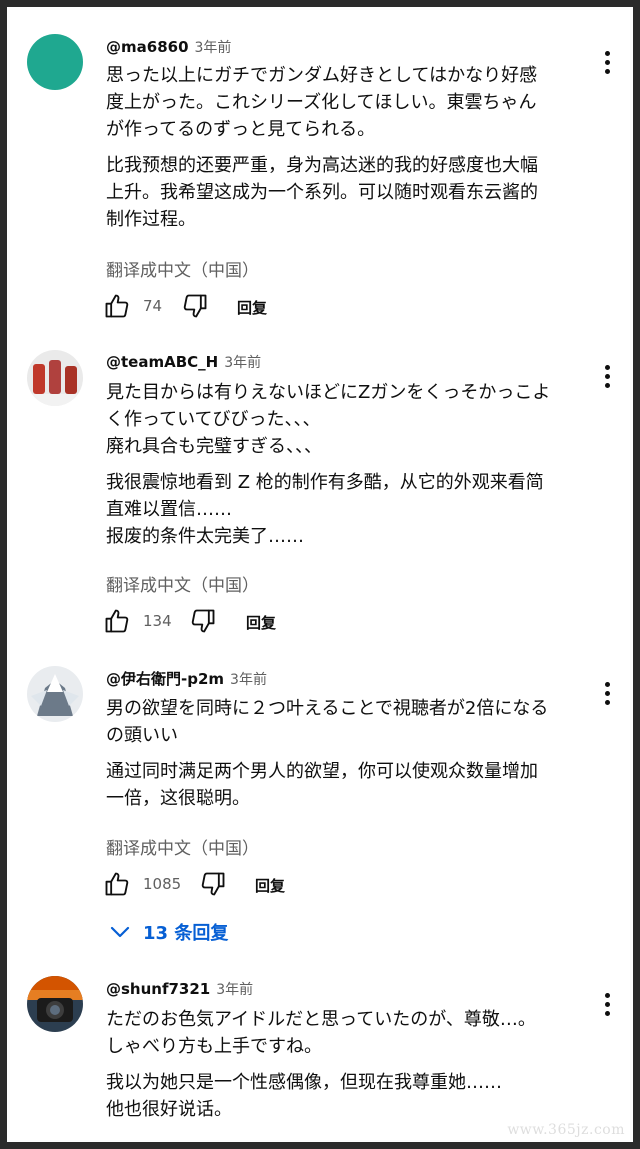  What do you see at coordinates (322, 771) in the screenshot?
I see `translation-line: 通过同时满足两个男人的欲望，你可以使观众数量增加` at bounding box center [322, 771].